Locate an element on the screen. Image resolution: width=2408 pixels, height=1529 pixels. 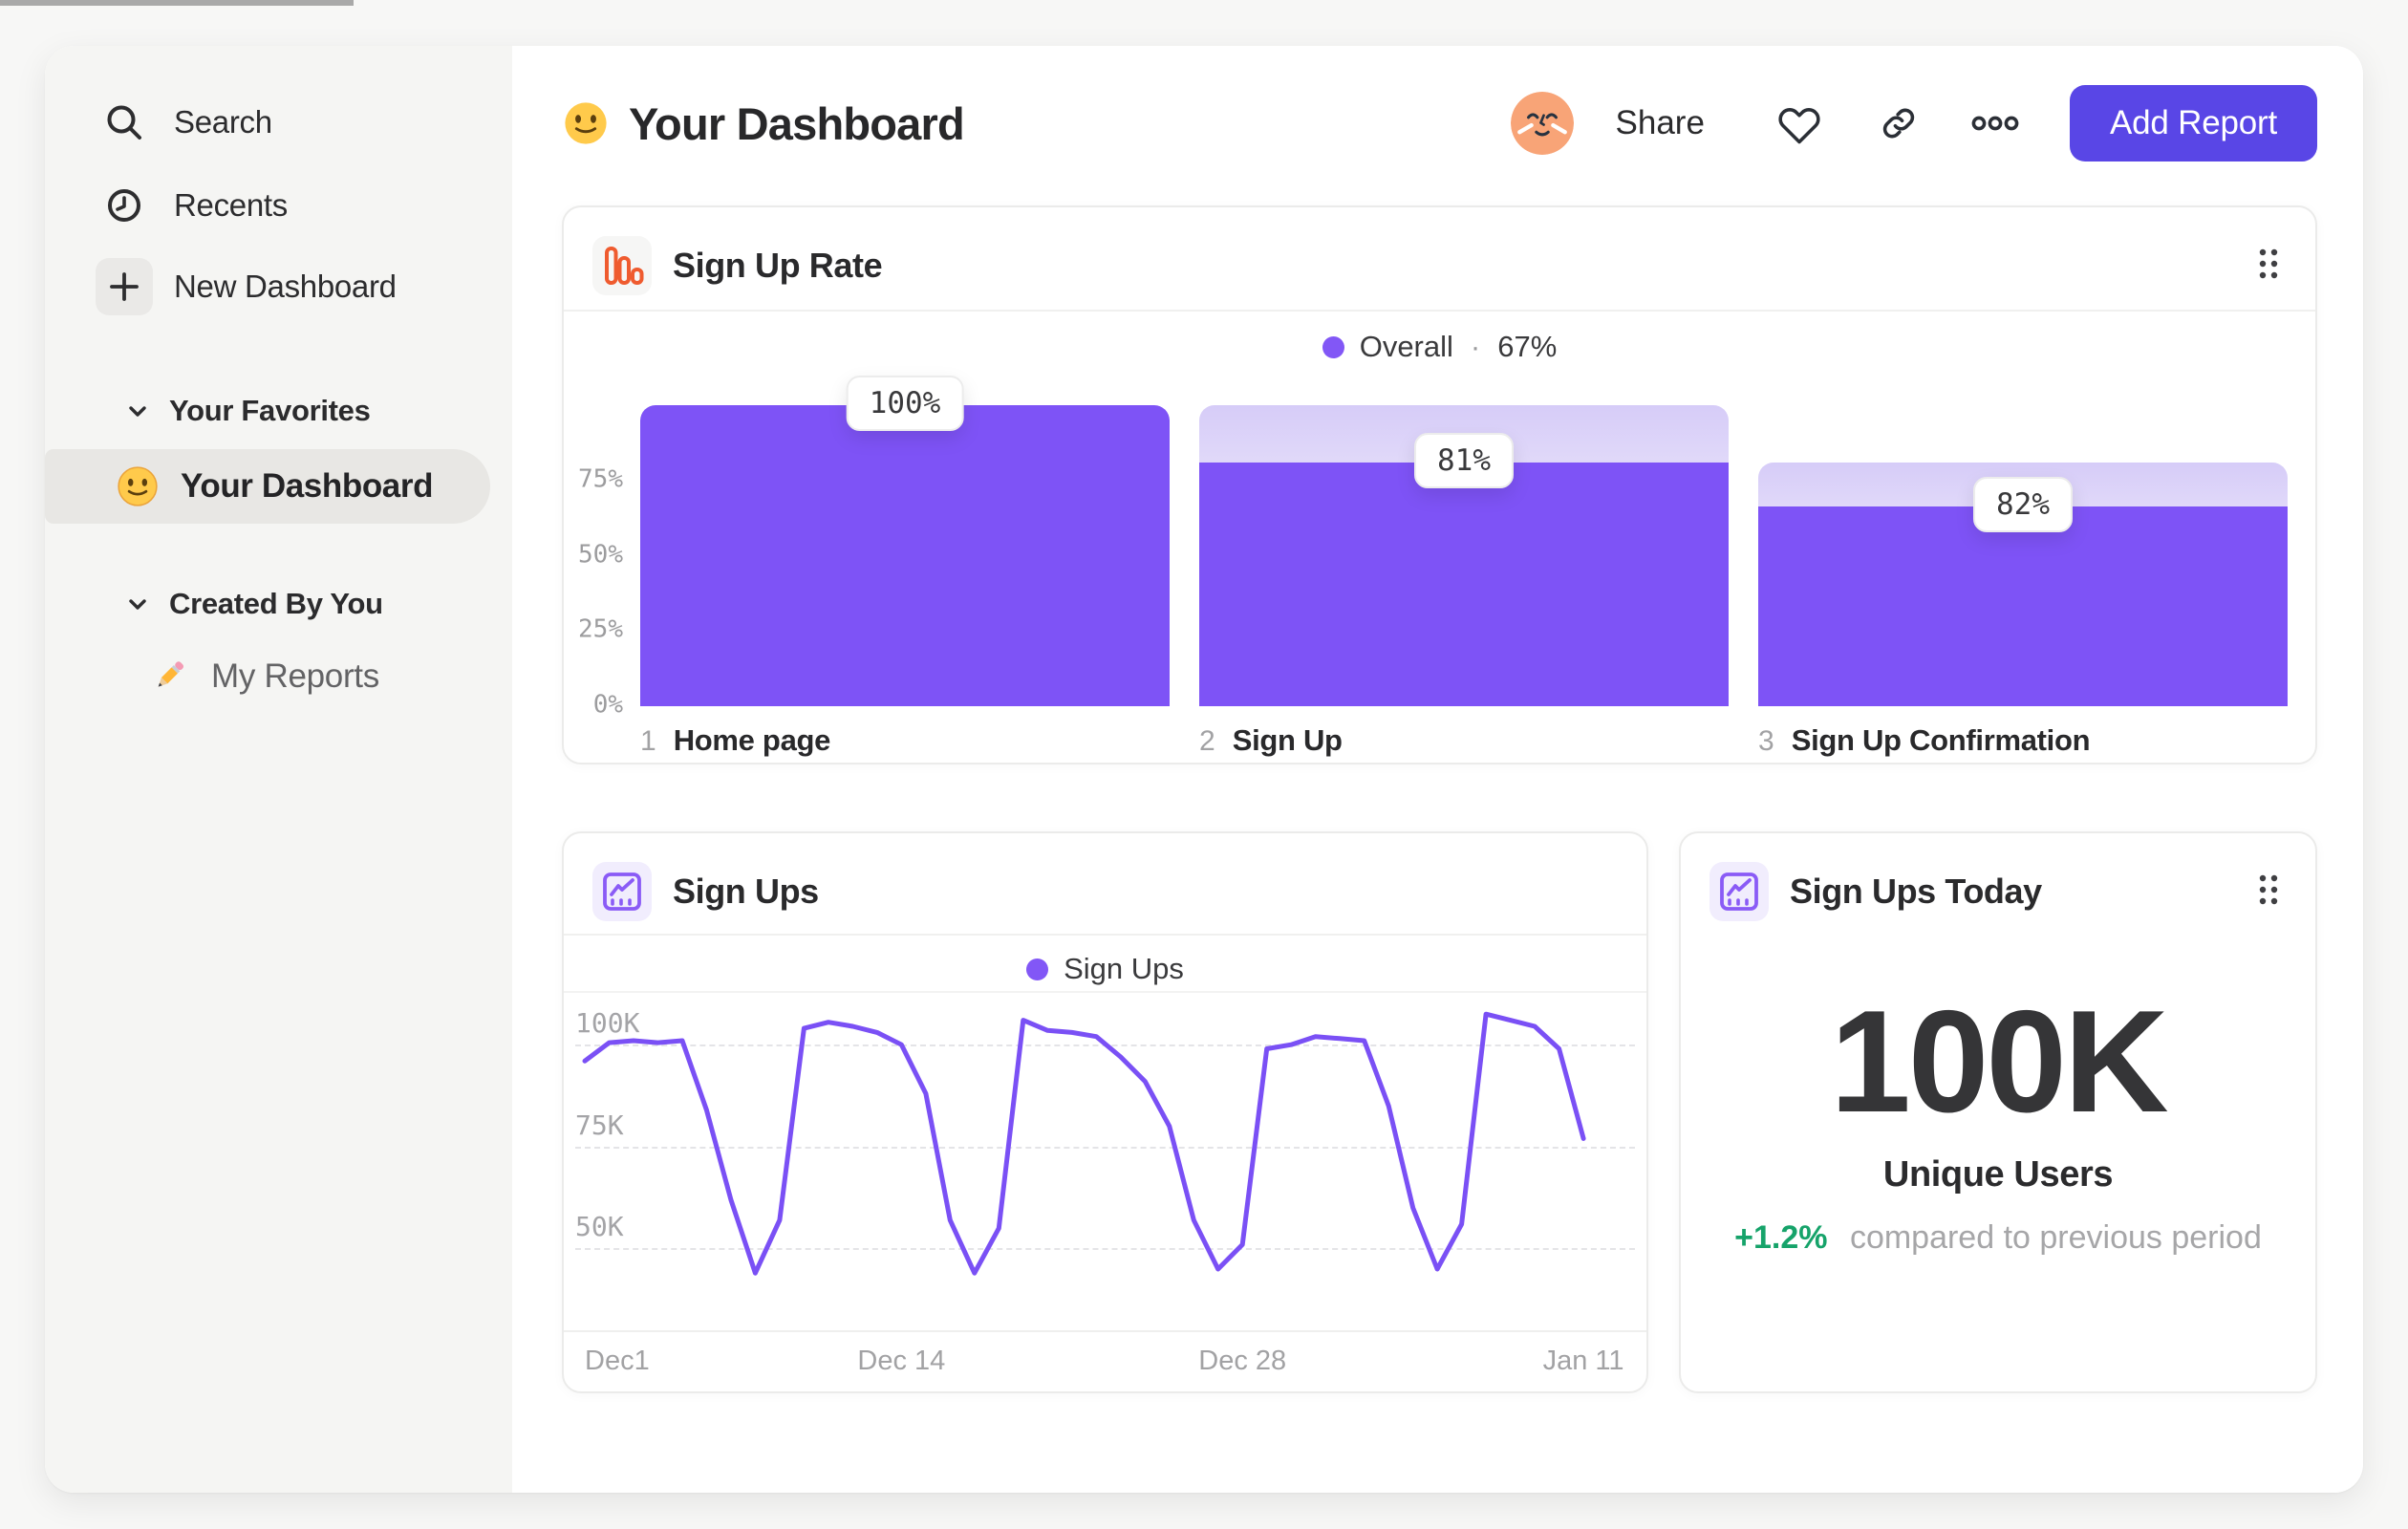
funnel-bar-sign-up-confirmation is located at coordinates (2023, 456).